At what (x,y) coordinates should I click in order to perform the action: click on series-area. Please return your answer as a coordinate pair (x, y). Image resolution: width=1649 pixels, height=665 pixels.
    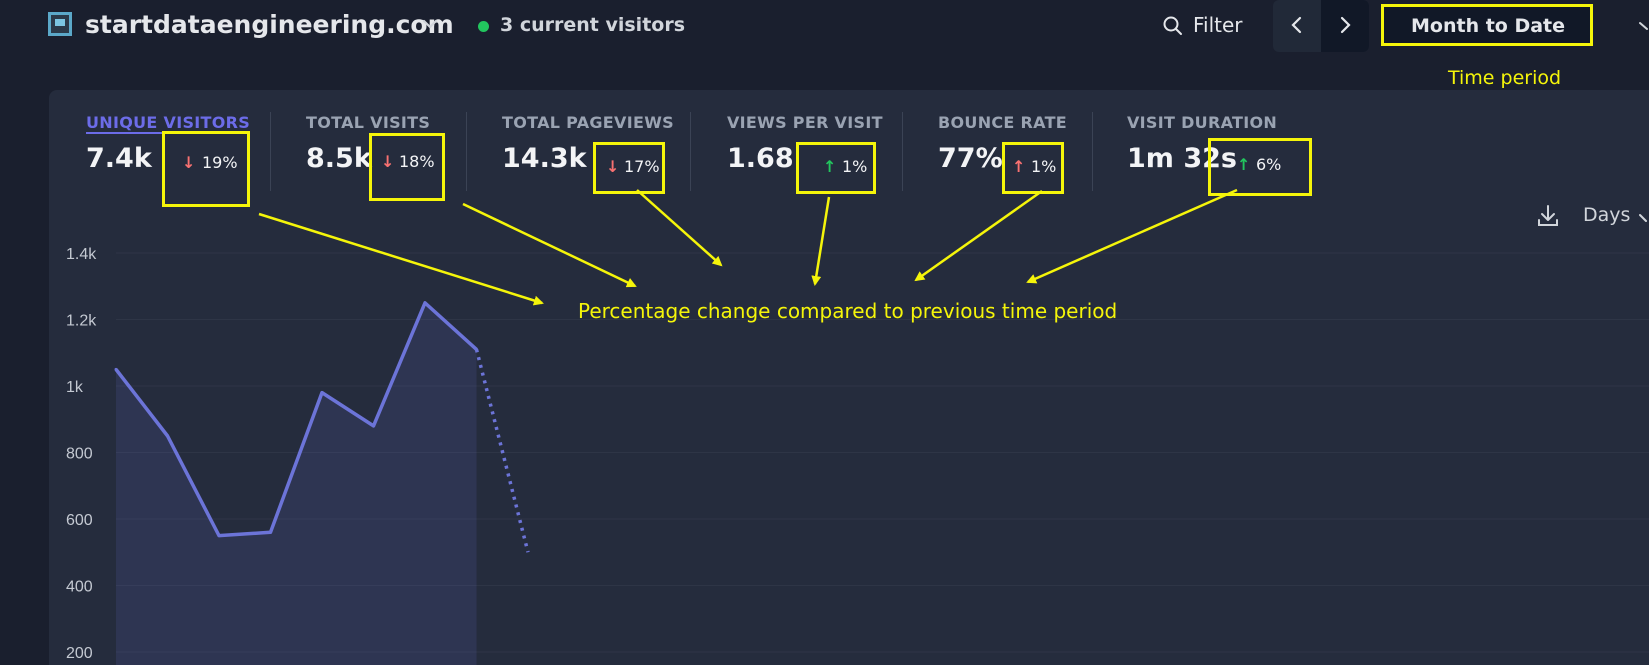
    Looking at the image, I should click on (296, 483).